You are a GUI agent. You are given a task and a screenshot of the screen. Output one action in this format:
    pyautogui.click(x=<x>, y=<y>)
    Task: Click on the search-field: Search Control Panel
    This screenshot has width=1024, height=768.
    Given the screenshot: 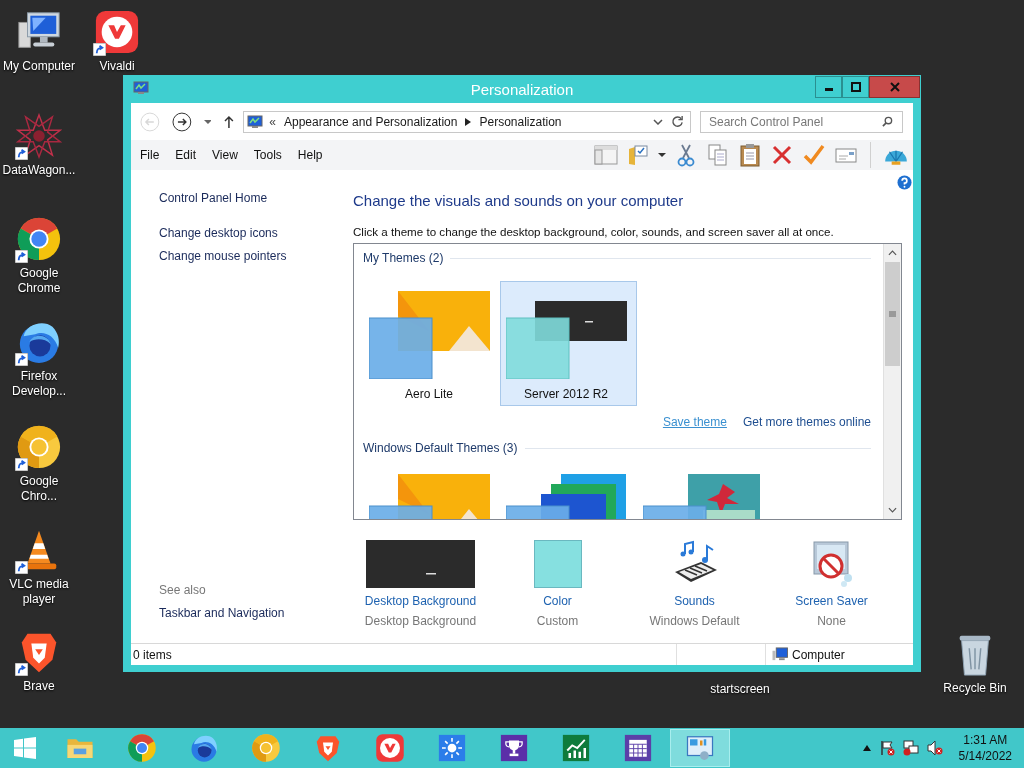 What is the action you would take?
    pyautogui.click(x=801, y=121)
    